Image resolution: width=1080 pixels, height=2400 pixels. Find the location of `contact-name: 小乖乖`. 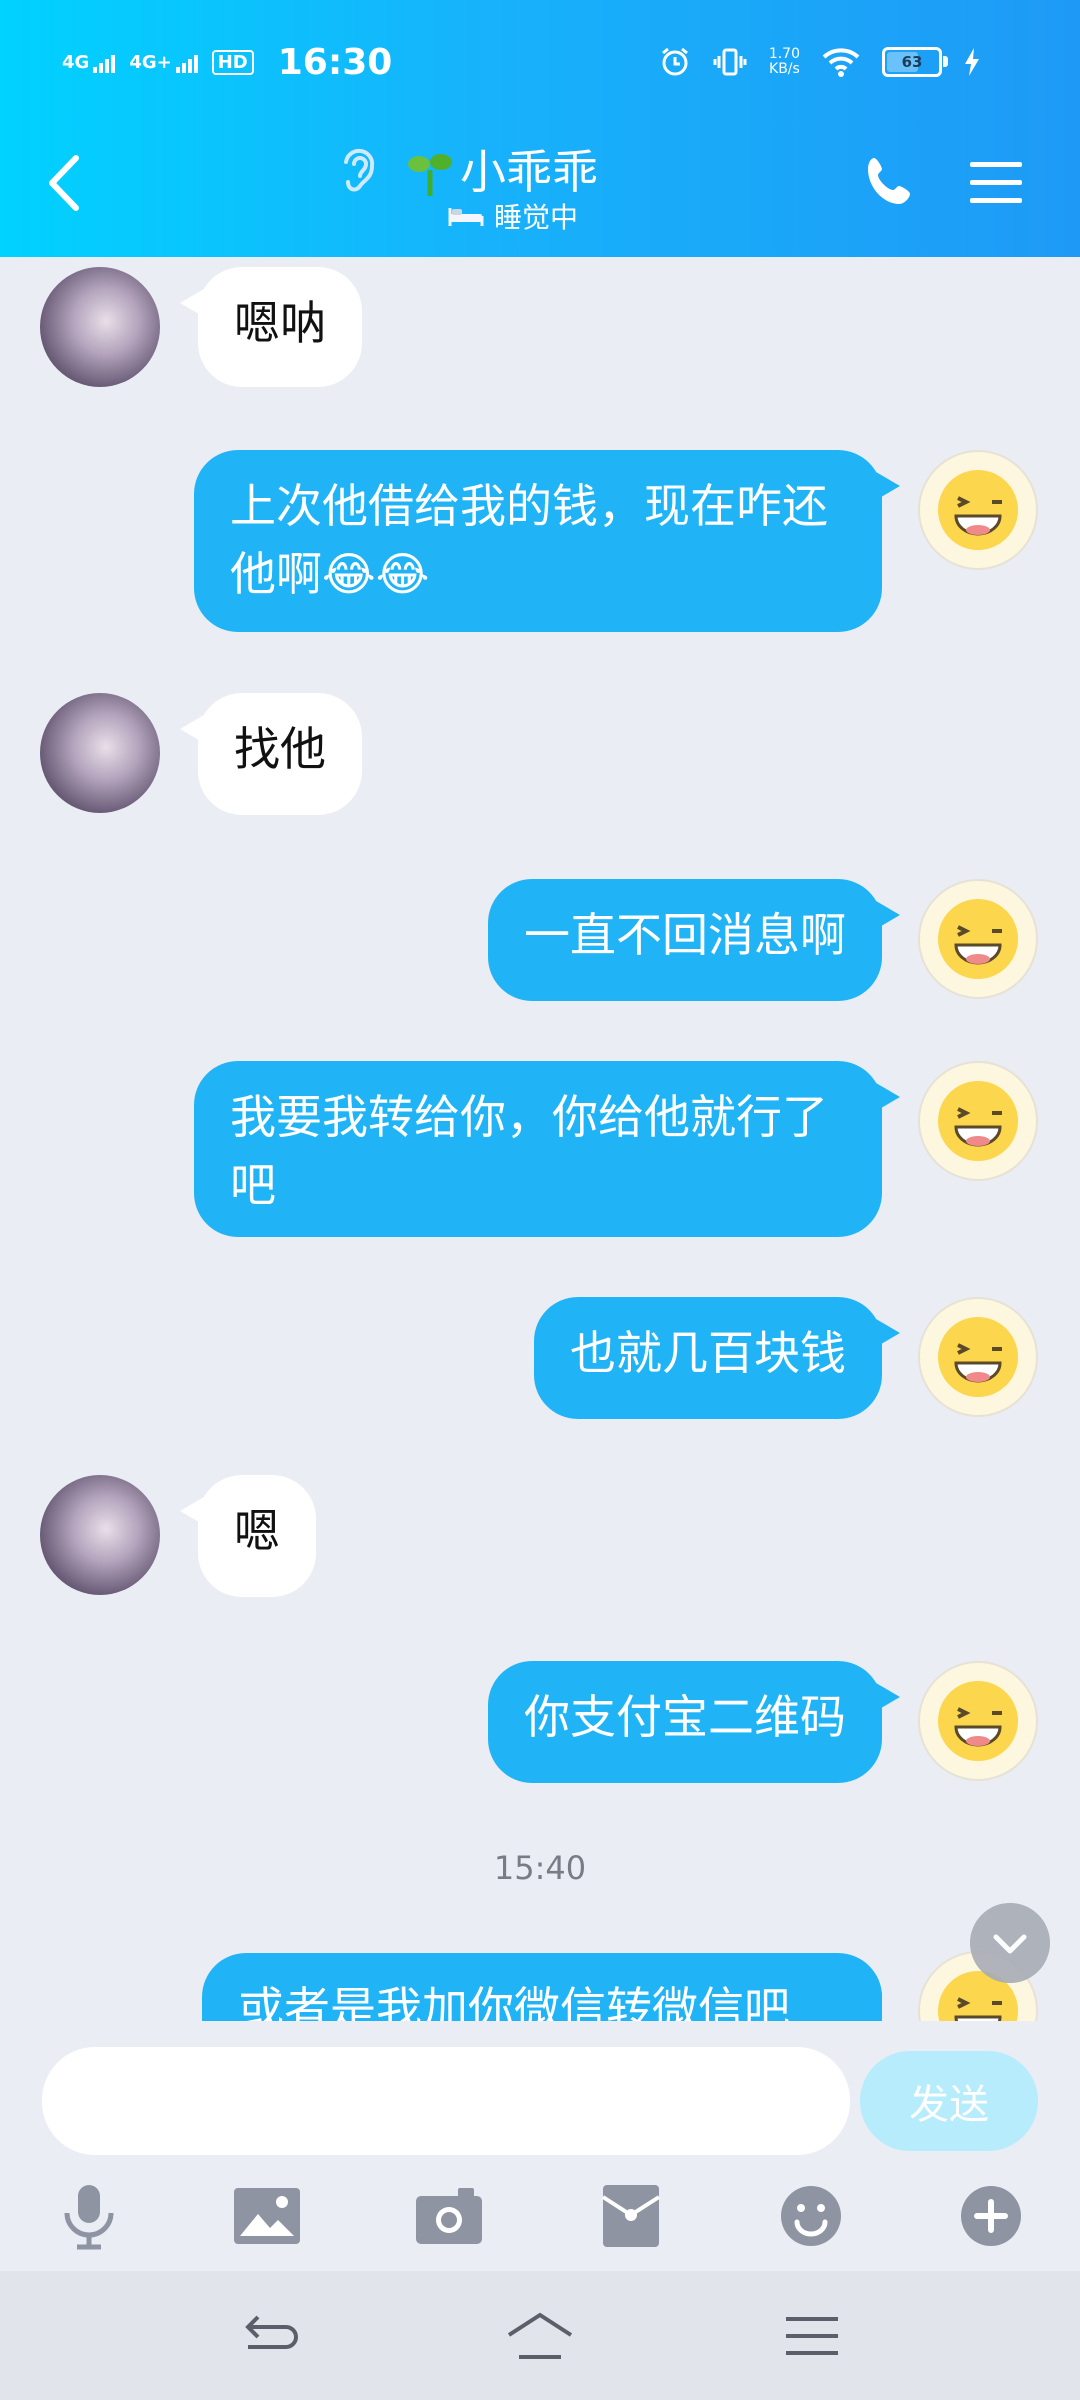

contact-name: 小乖乖 is located at coordinates (529, 172).